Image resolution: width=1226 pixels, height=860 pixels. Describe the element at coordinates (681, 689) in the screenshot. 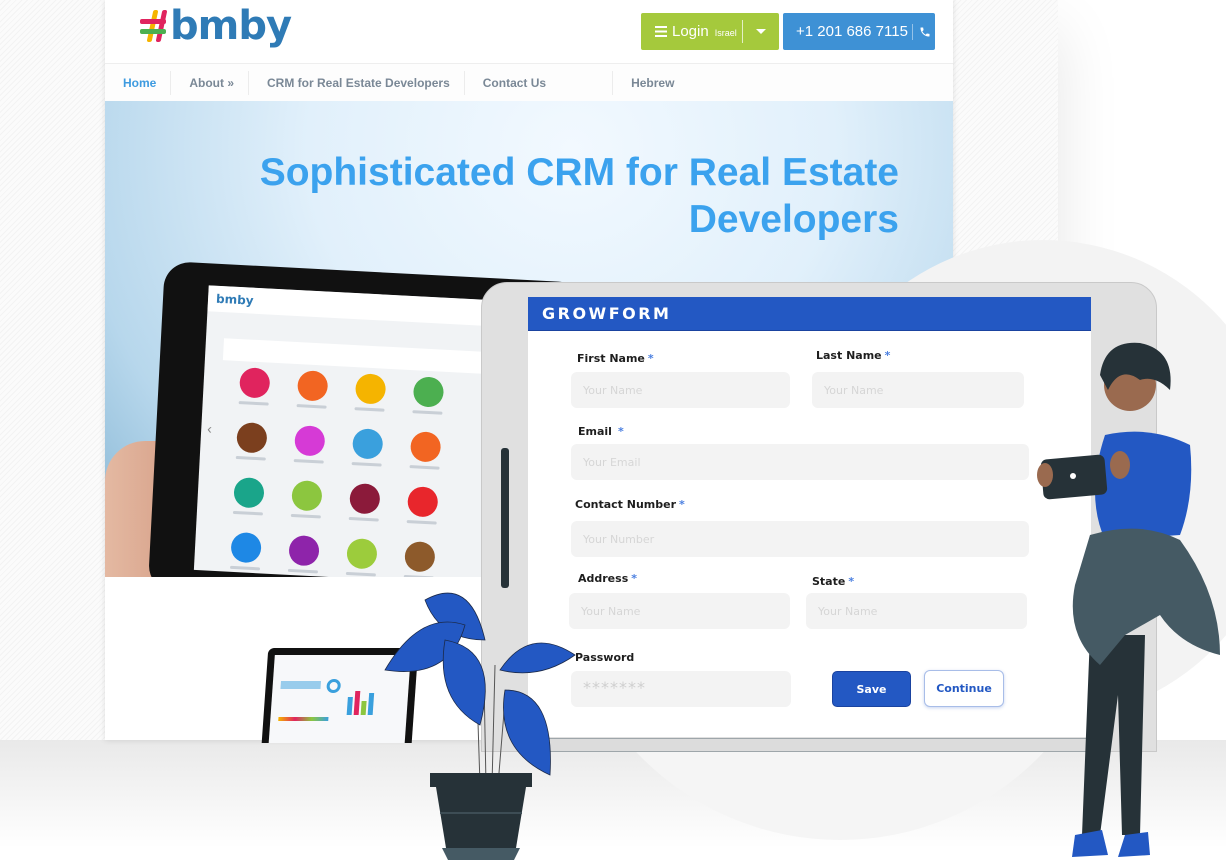

I see `password-input` at that location.